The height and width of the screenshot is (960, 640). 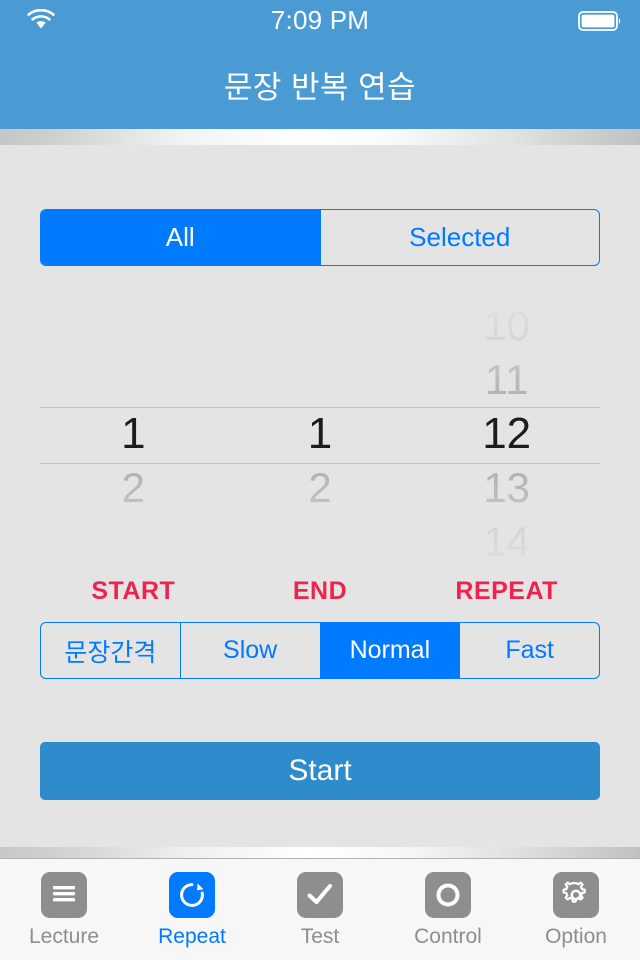 What do you see at coordinates (133, 591) in the screenshot?
I see `picker-label-start: START` at bounding box center [133, 591].